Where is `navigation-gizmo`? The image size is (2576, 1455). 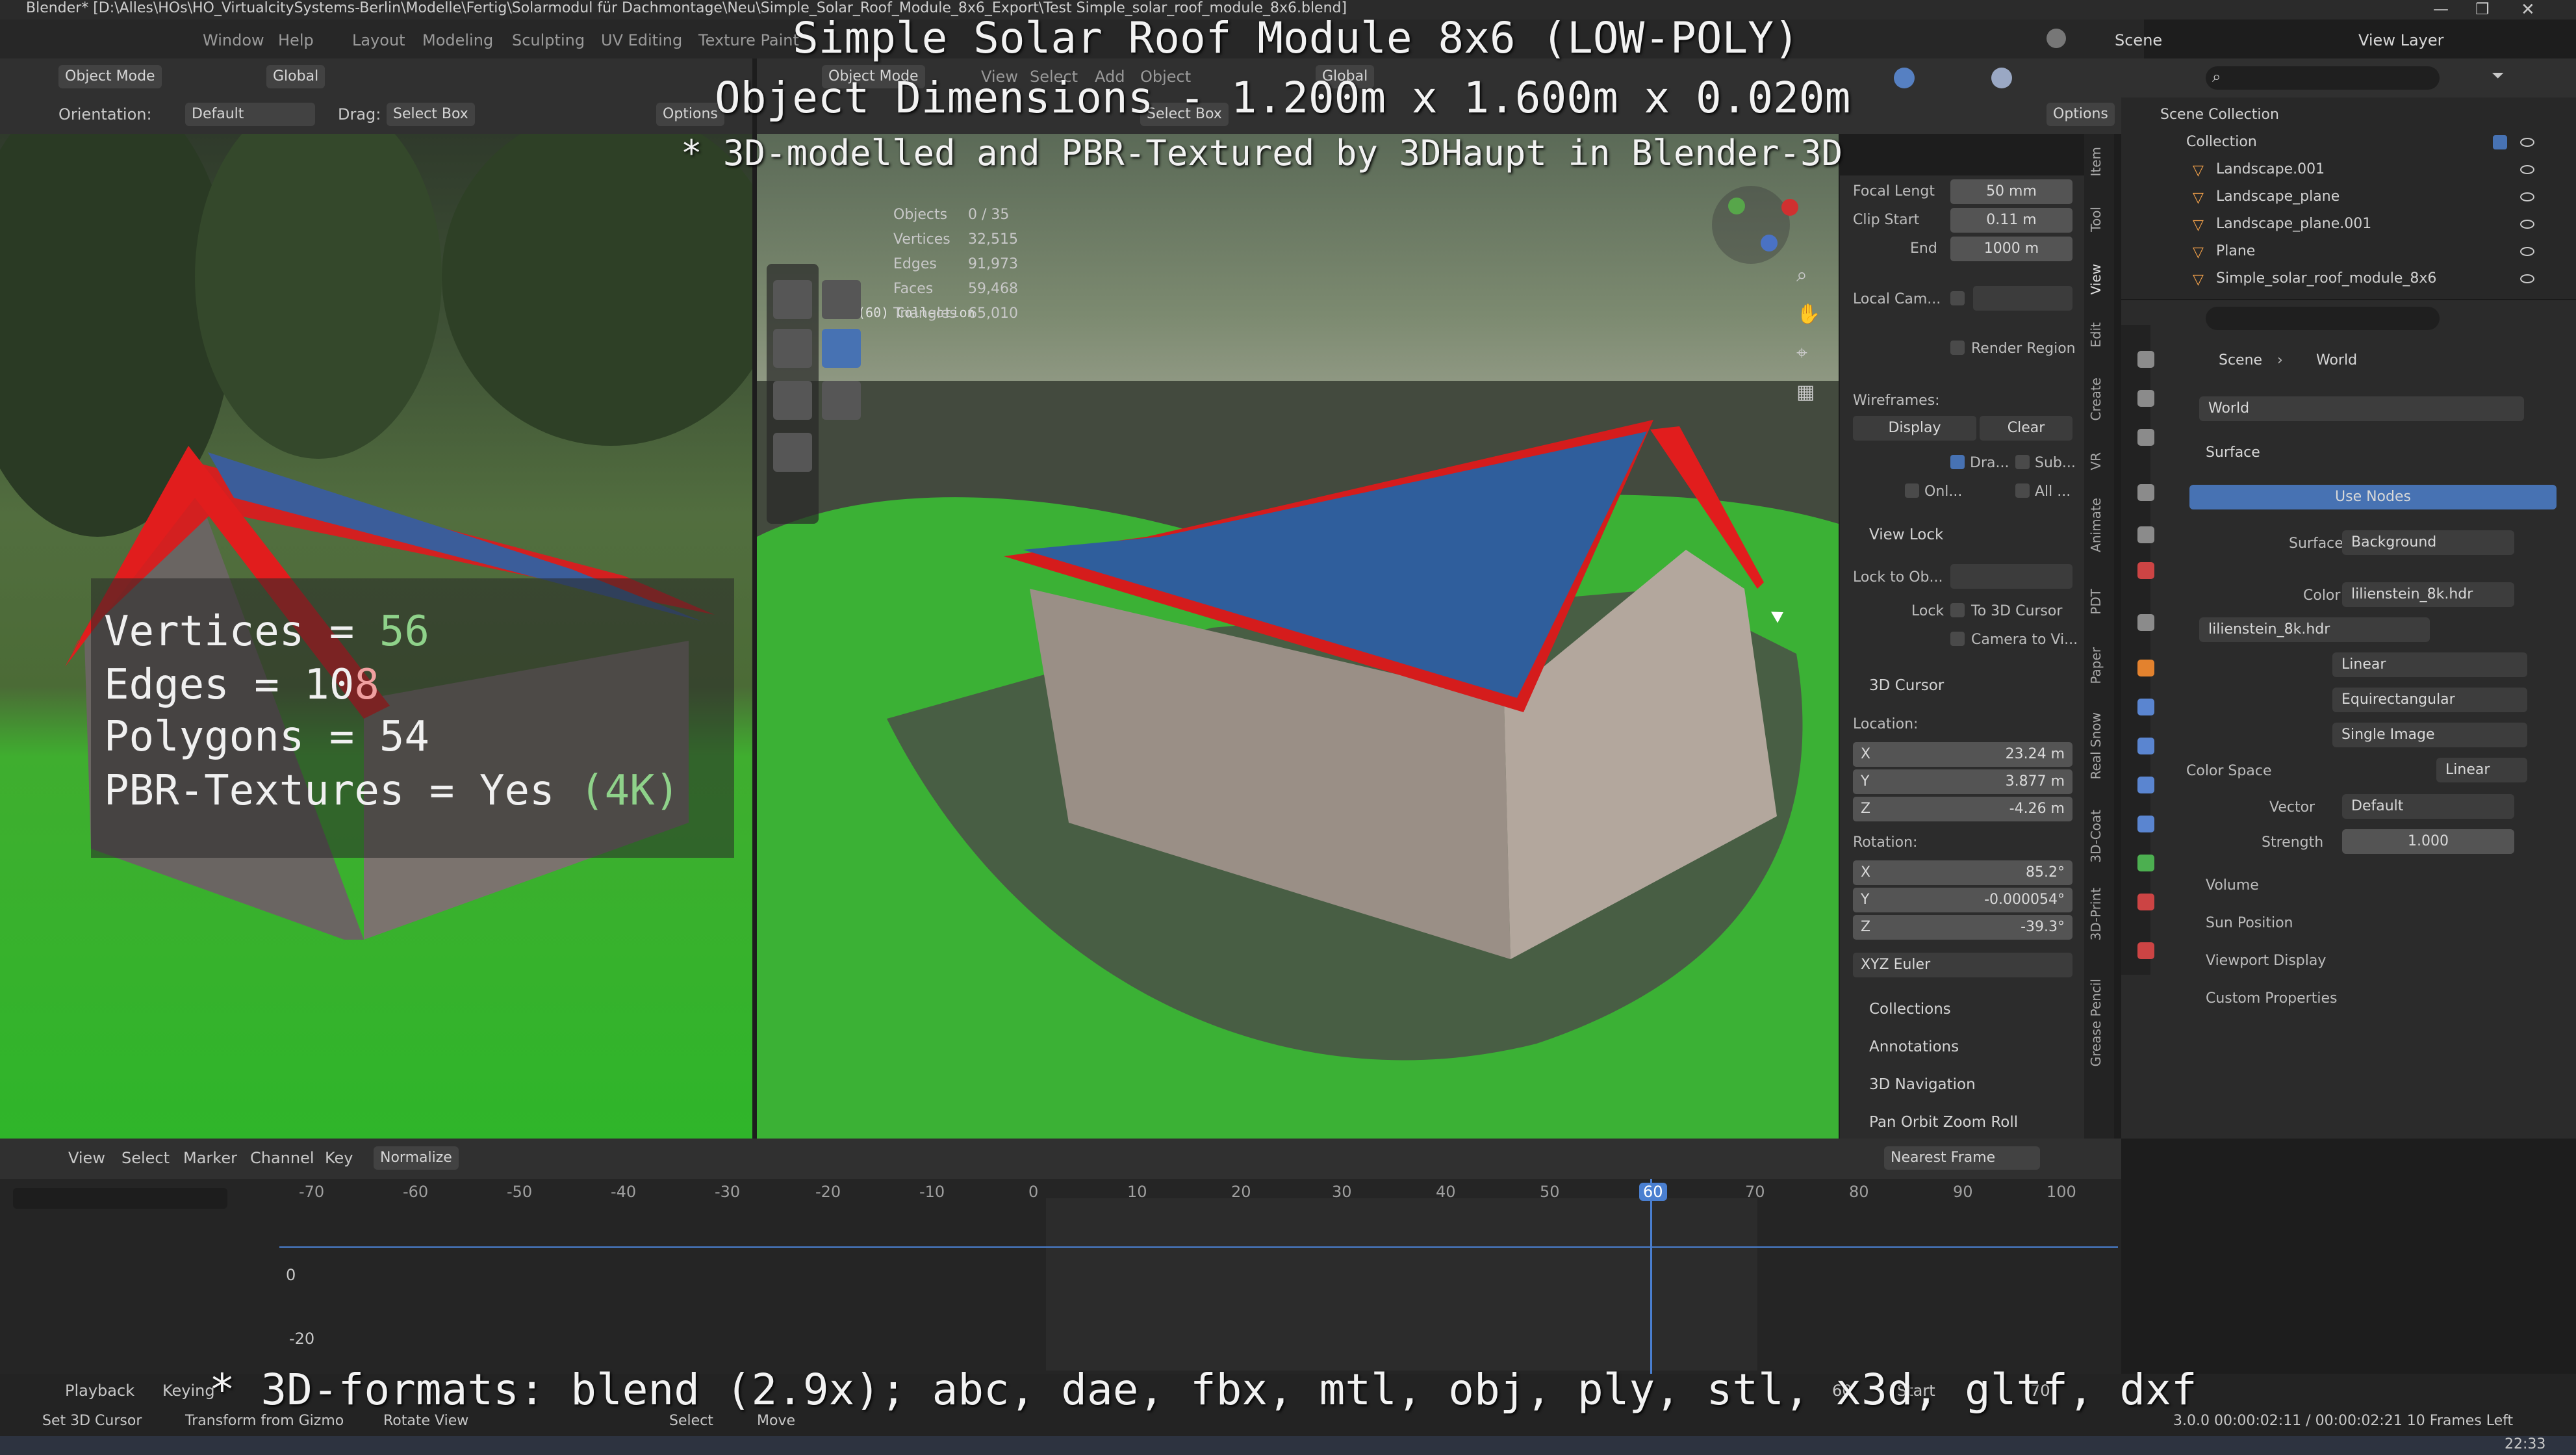
navigation-gizmo is located at coordinates (1751, 225).